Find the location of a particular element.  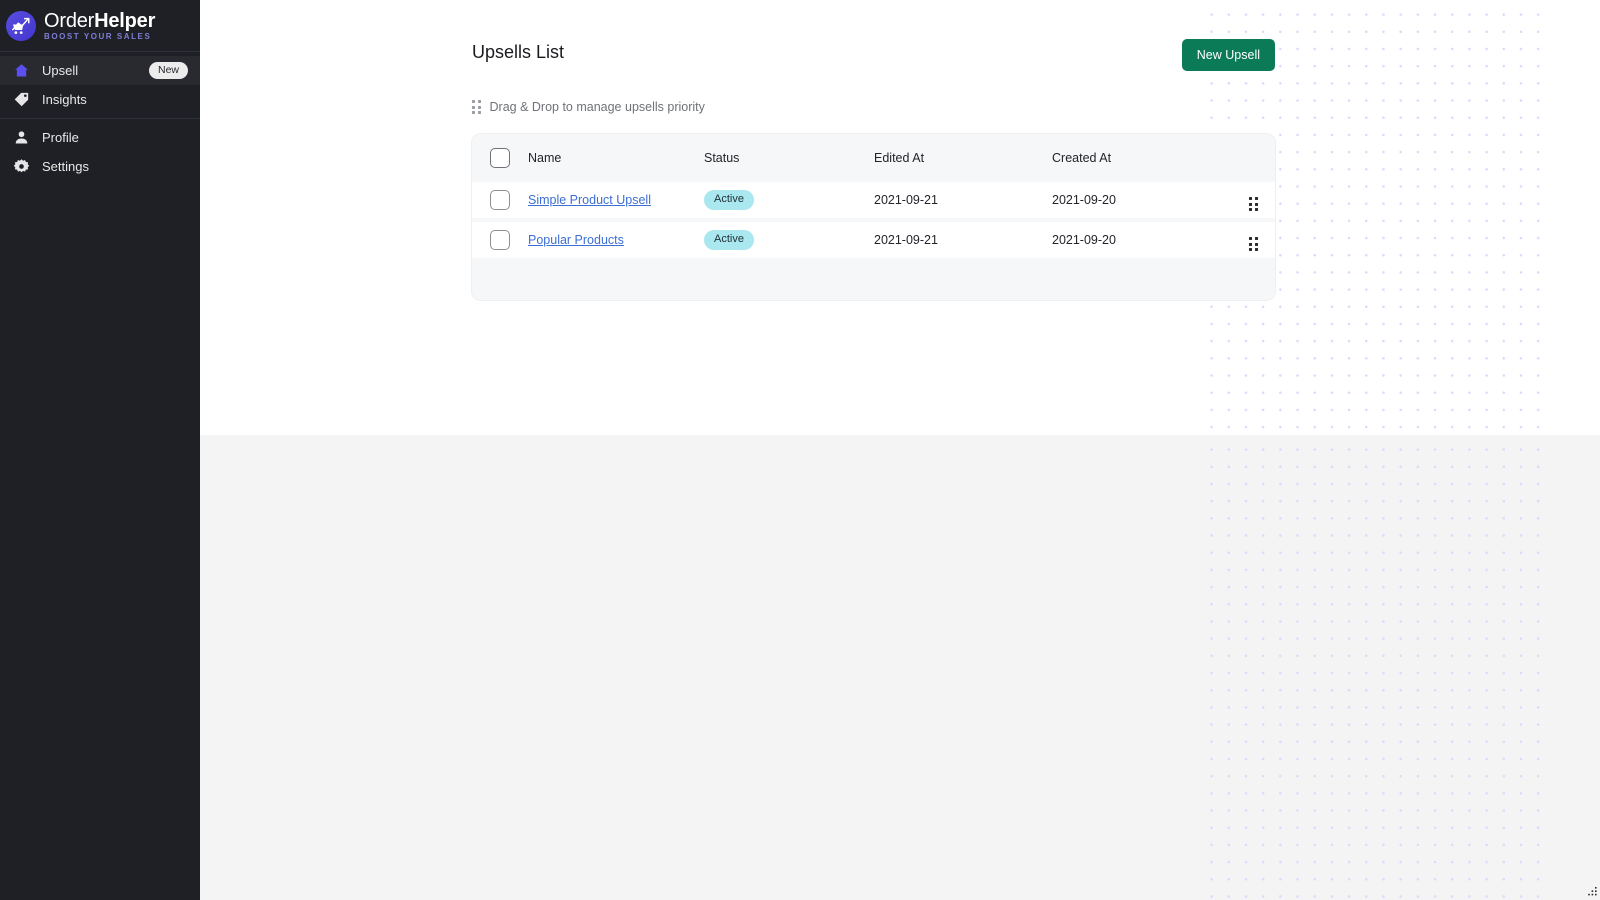

column-header-edited-at: Edited At is located at coordinates (963, 158).